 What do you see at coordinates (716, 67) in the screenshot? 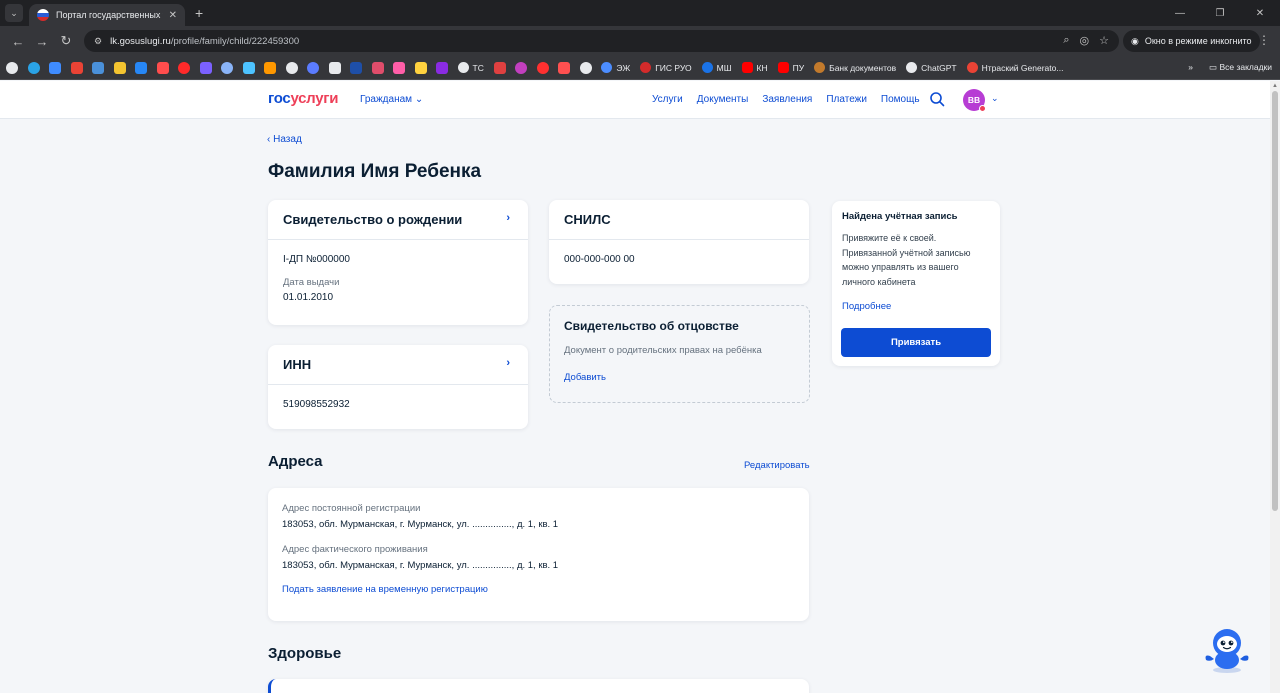
I see `bookmark-msh: МШ` at bounding box center [716, 67].